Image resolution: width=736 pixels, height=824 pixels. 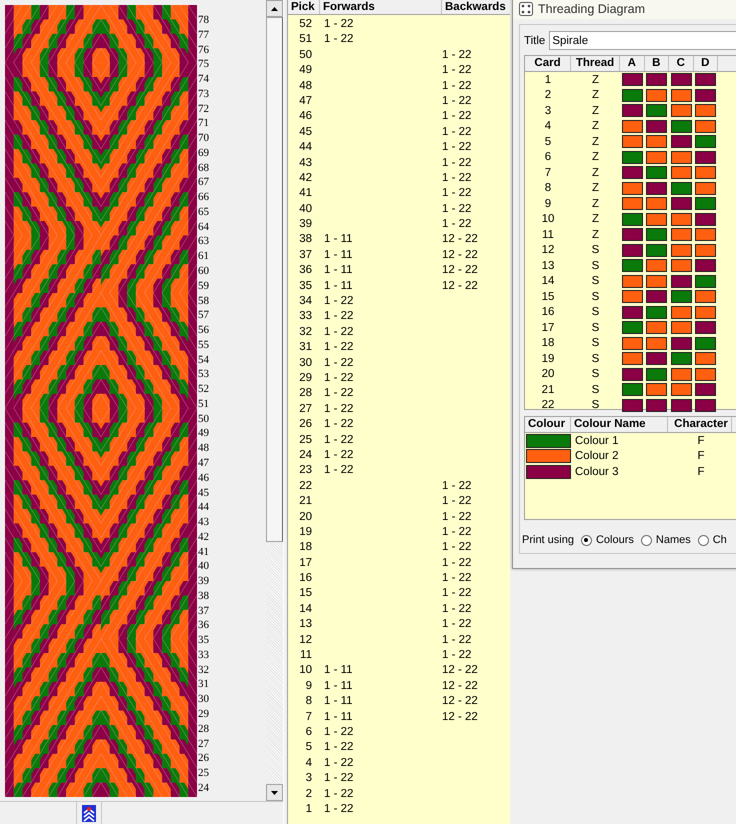 I want to click on row-number: 75, so click(x=203, y=64).